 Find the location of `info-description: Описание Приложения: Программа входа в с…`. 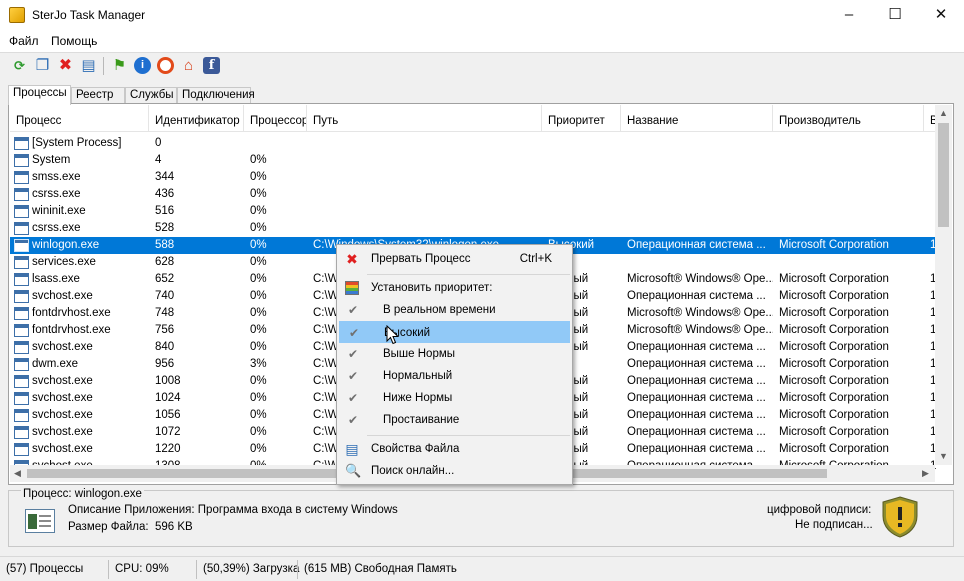

info-description: Описание Приложения: Программа входа в с… is located at coordinates (233, 510).